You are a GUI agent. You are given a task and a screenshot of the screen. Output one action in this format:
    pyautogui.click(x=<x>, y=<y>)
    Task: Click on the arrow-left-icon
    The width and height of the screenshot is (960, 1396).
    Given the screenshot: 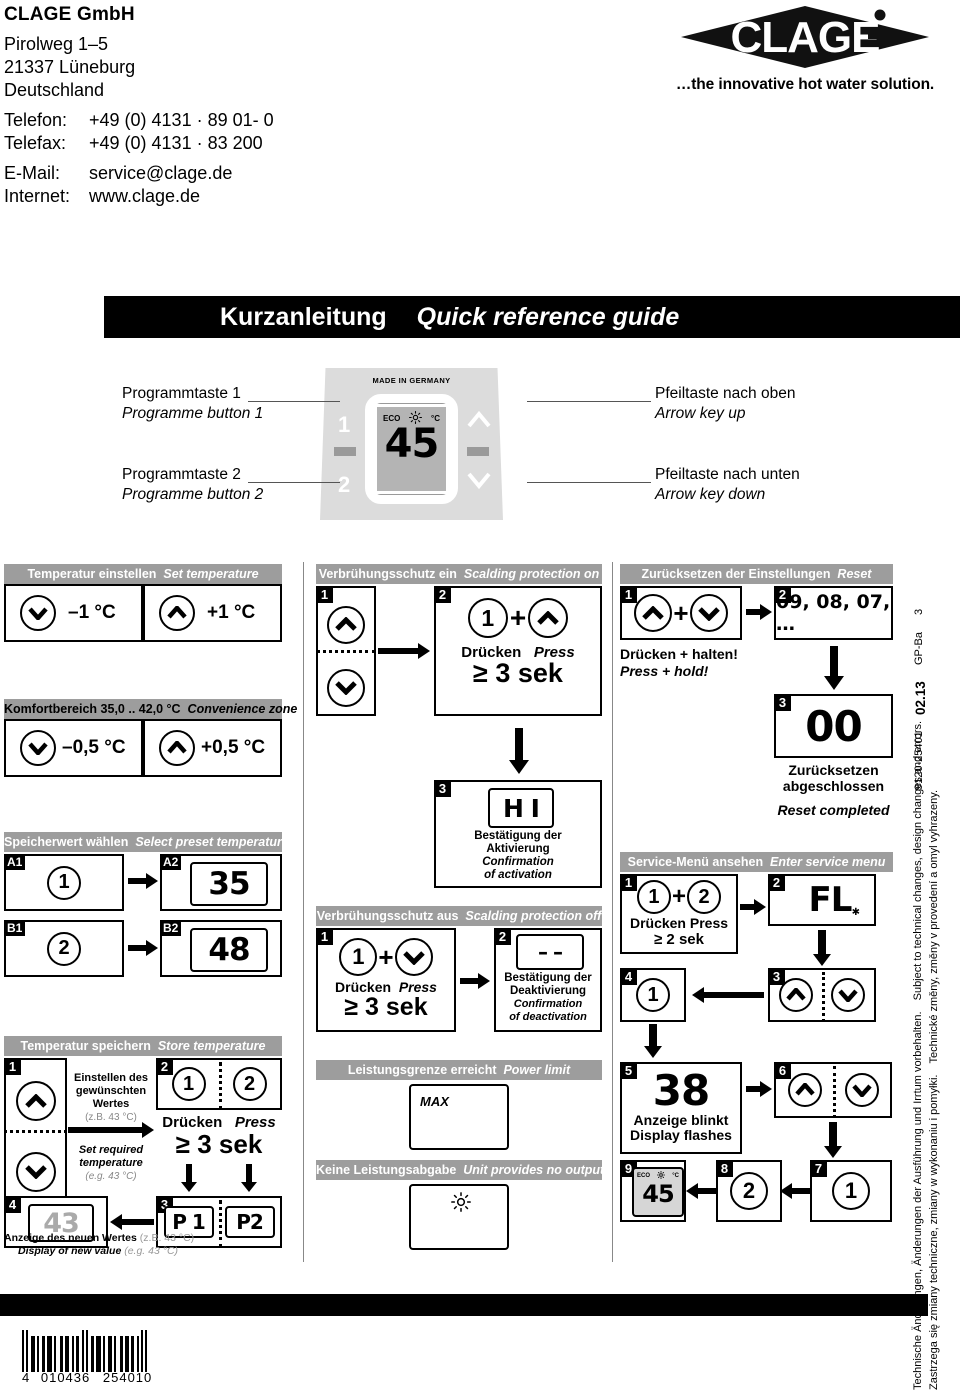 What is the action you would take?
    pyautogui.click(x=701, y=1193)
    